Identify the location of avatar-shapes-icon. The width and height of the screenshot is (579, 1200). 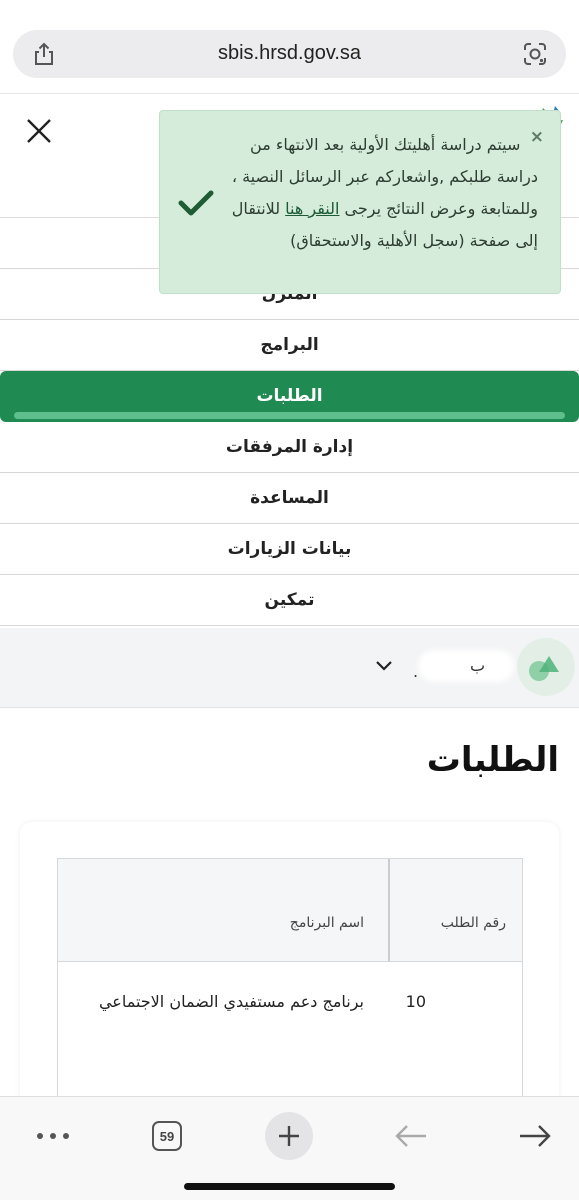
(544, 668).